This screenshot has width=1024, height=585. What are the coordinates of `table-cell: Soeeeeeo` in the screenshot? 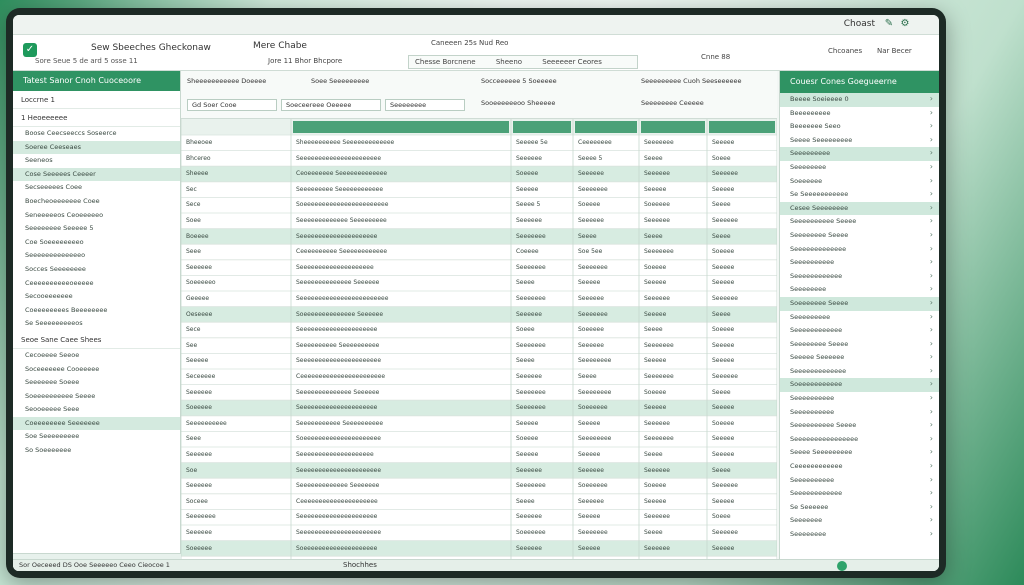 It's located at (237, 282).